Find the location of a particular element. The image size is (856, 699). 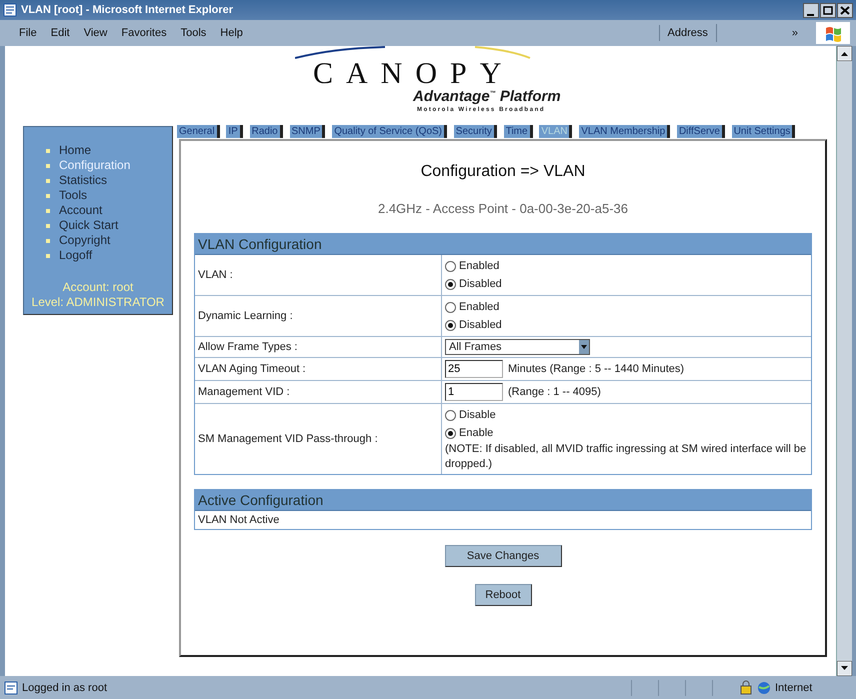

tab: Time is located at coordinates (518, 131).